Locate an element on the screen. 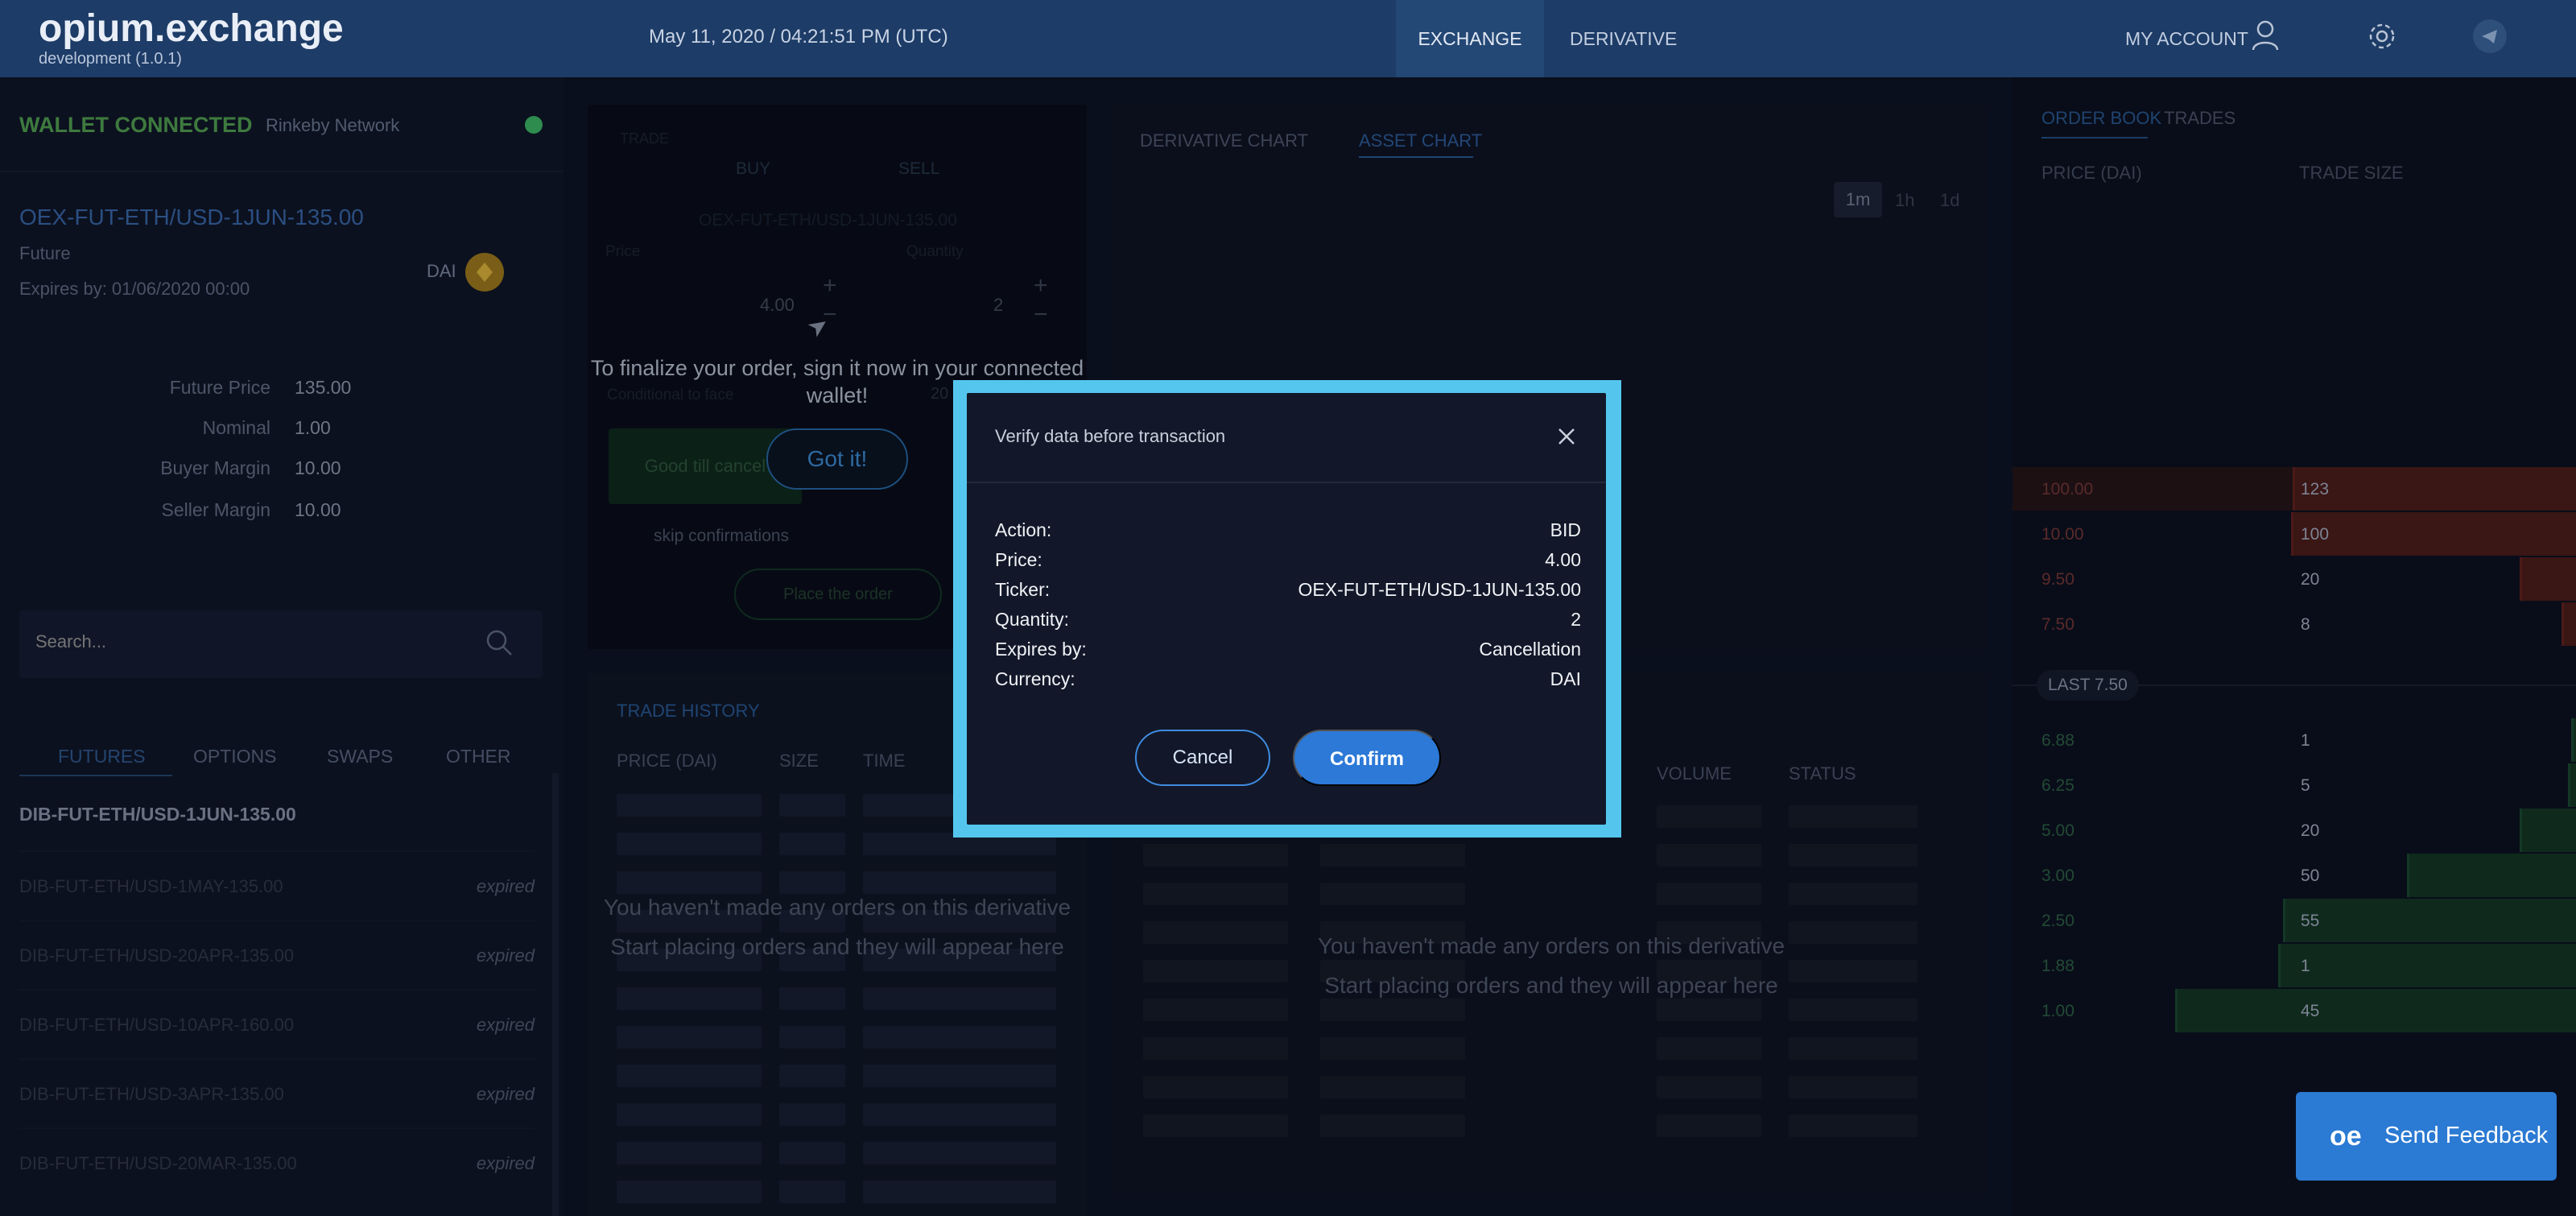  ask-row: 7.50 8 is located at coordinates (2294, 624).